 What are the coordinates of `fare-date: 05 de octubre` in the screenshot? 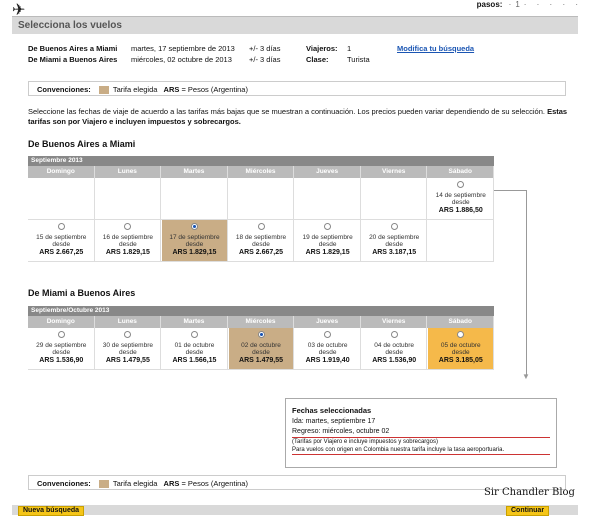 It's located at (460, 345).